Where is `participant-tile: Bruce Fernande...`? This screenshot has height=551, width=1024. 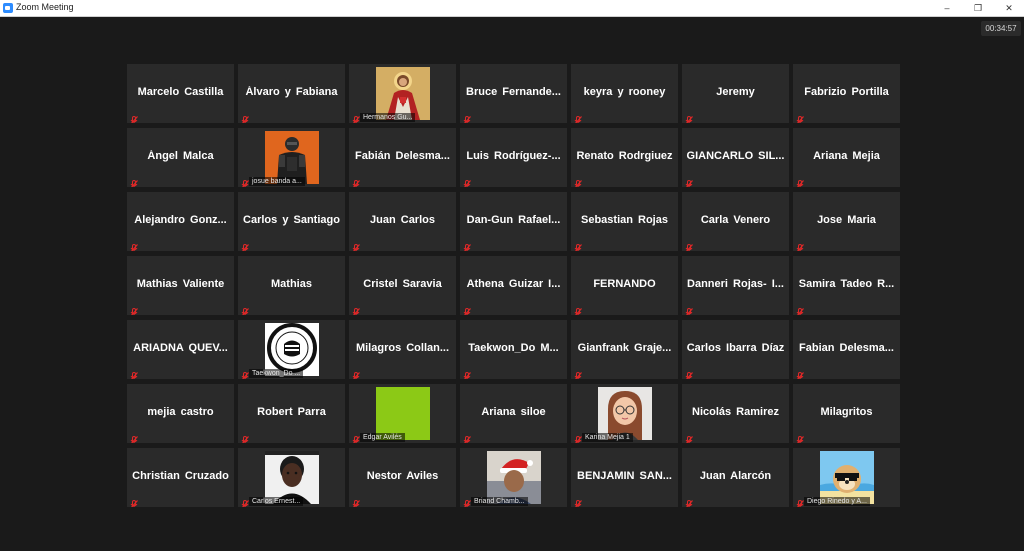 participant-tile: Bruce Fernande... is located at coordinates (513, 93).